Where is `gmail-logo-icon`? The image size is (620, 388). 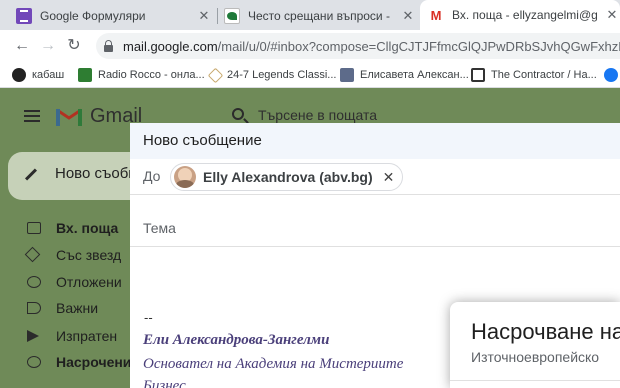 gmail-logo-icon is located at coordinates (69, 117).